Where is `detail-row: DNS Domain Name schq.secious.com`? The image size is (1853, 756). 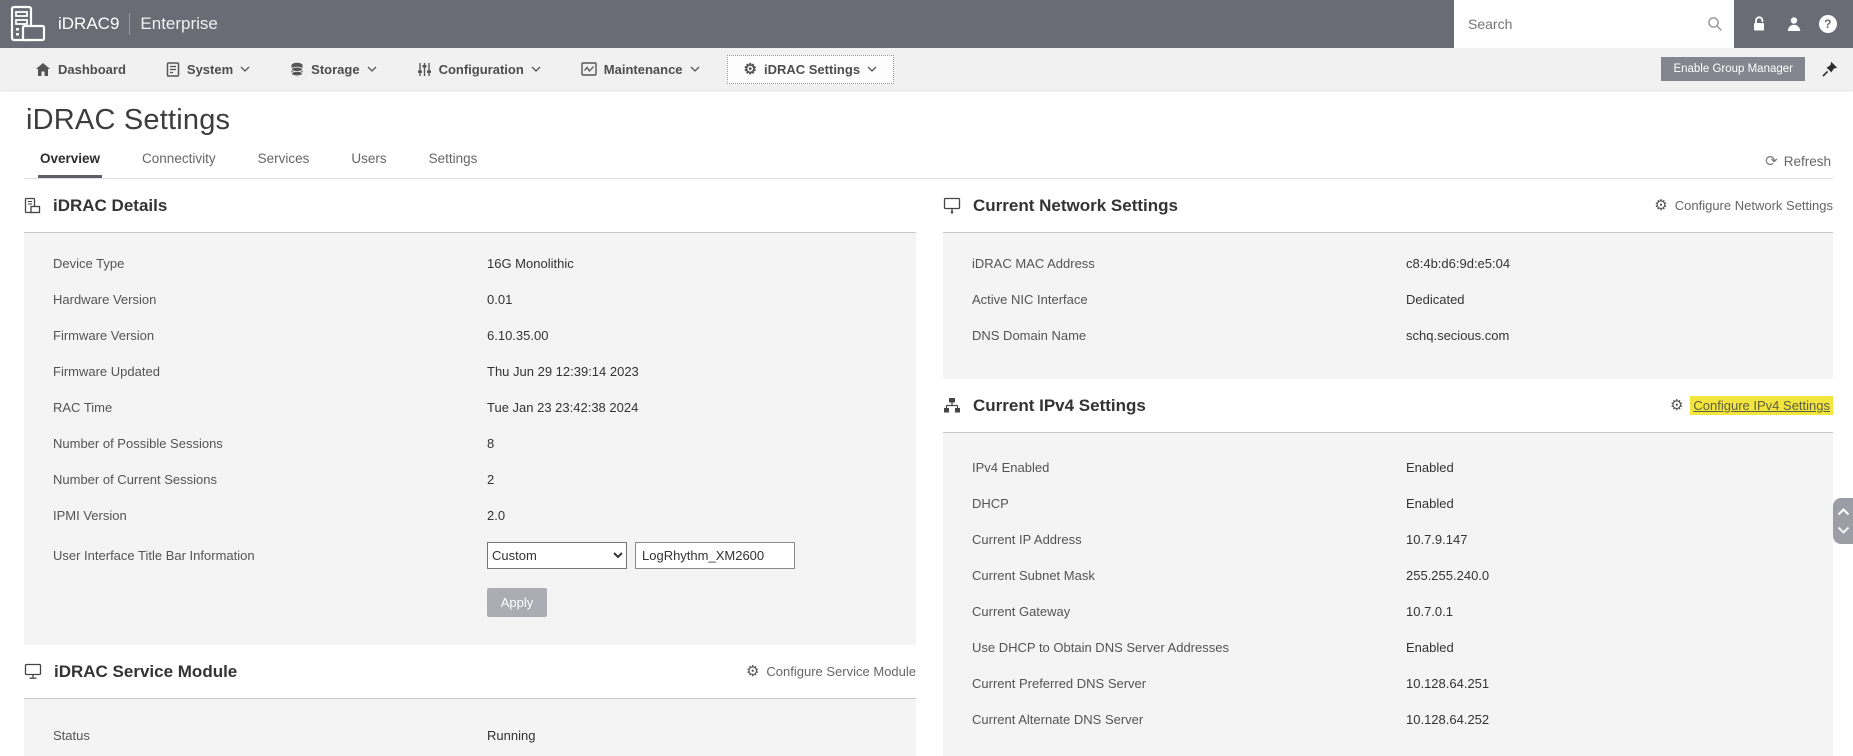 detail-row: DNS Domain Name schq.secious.com is located at coordinates (1241, 335).